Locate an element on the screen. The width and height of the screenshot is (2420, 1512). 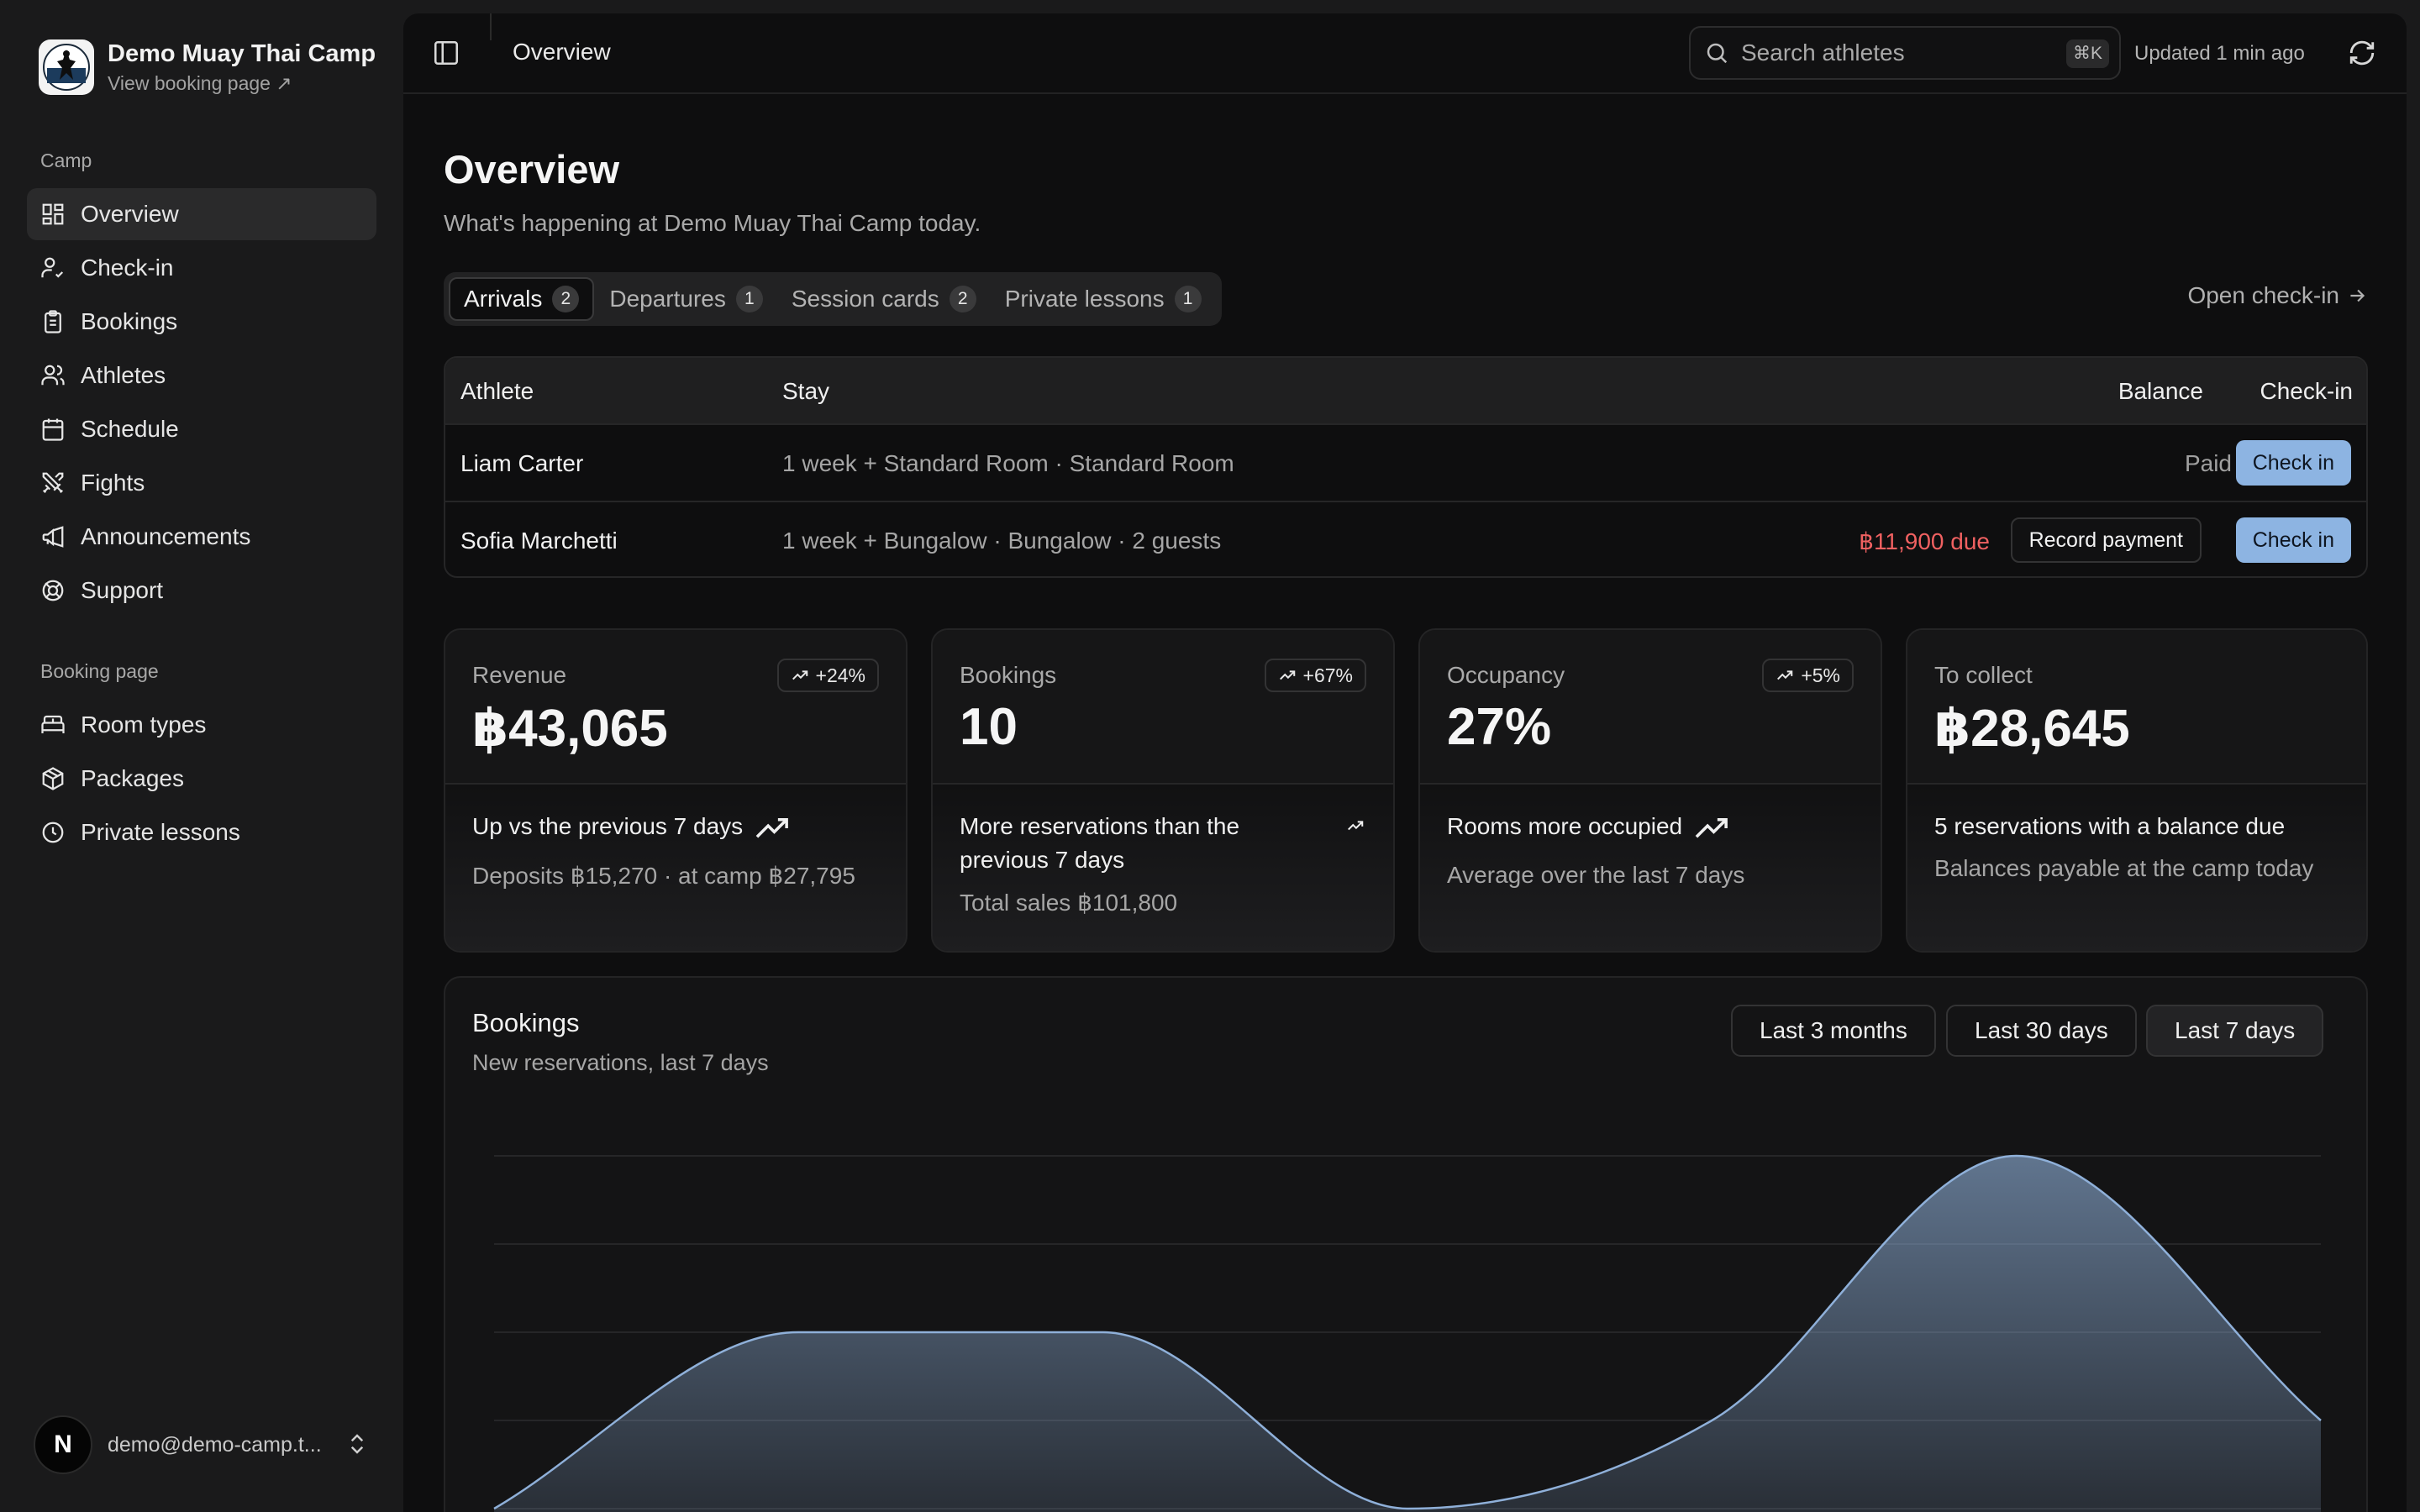
card-headline: Up vs the previous 7 days is located at coordinates (648, 826).